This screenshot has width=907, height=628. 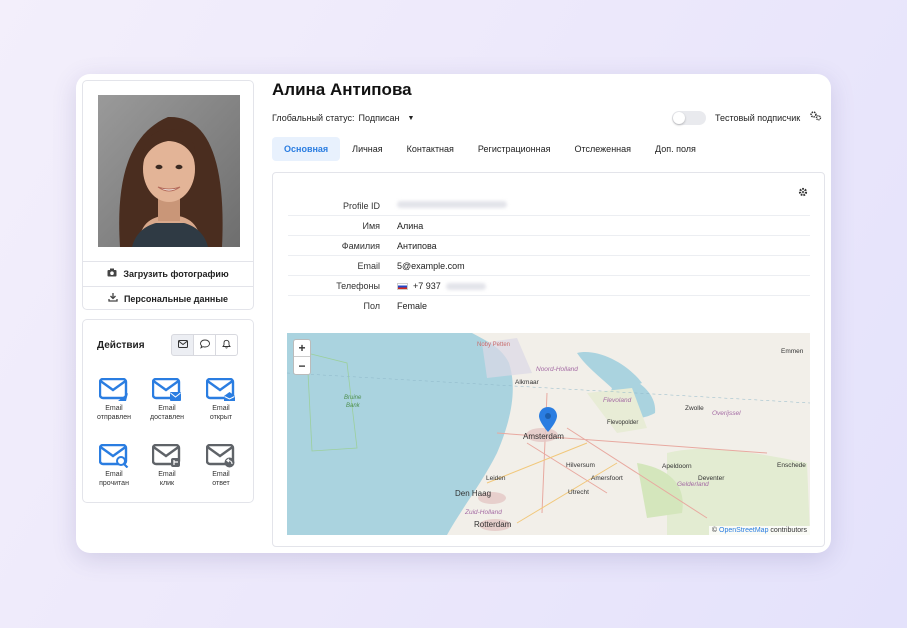 What do you see at coordinates (578, 492) in the screenshot?
I see `map-label: Utrecht` at bounding box center [578, 492].